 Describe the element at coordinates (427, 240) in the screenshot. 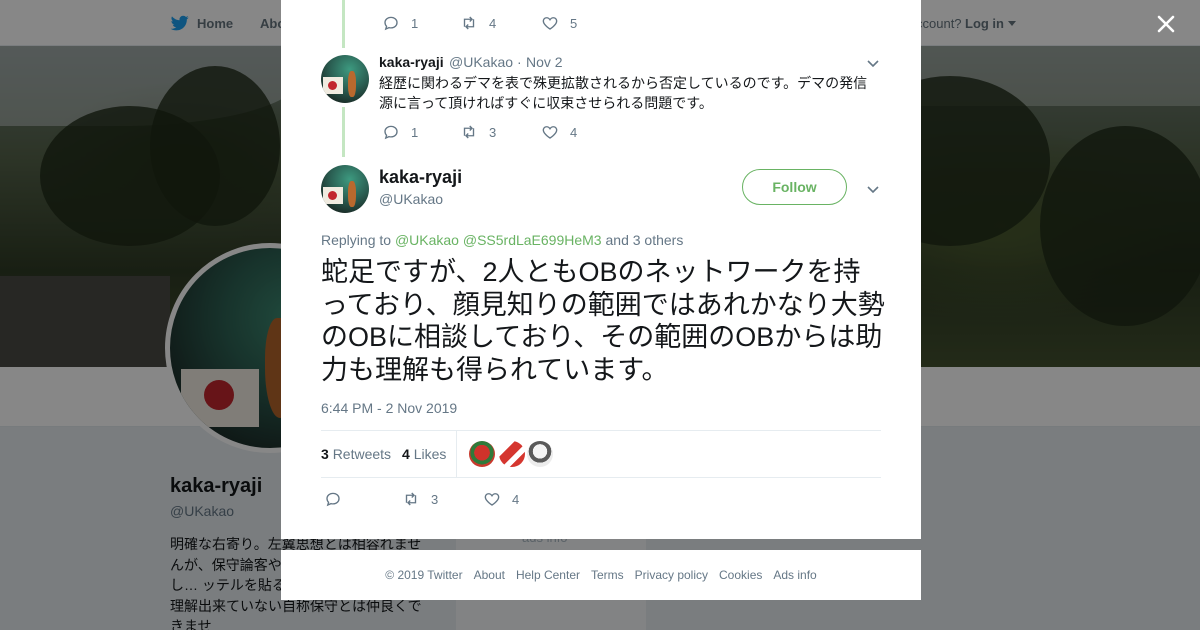

I see `mention-link: @UKakao` at that location.